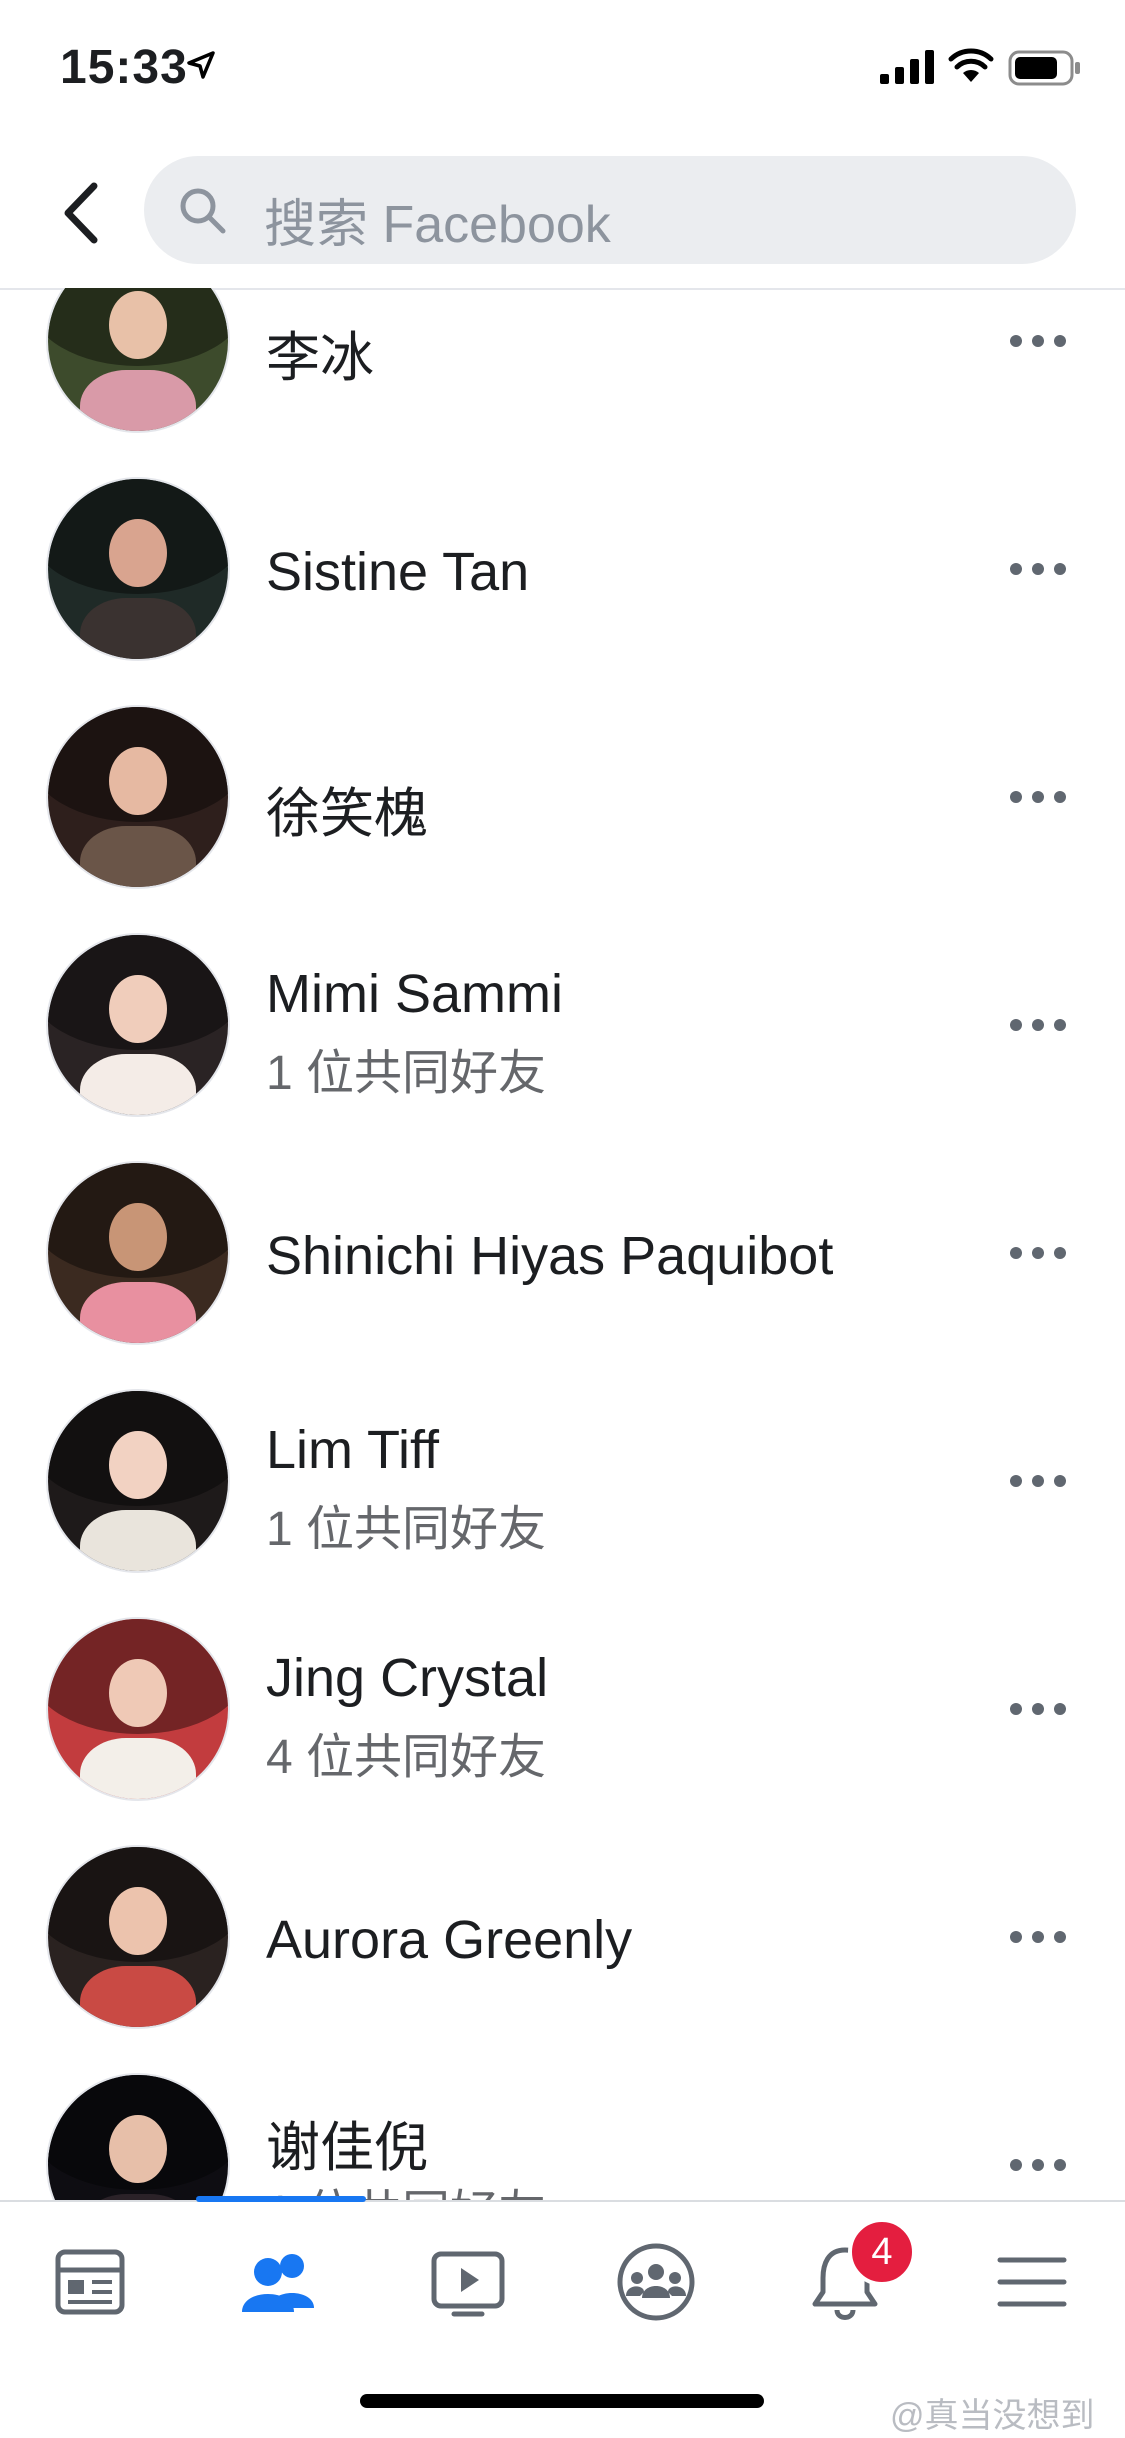  What do you see at coordinates (82, 213) in the screenshot?
I see `back-arrow-icon` at bounding box center [82, 213].